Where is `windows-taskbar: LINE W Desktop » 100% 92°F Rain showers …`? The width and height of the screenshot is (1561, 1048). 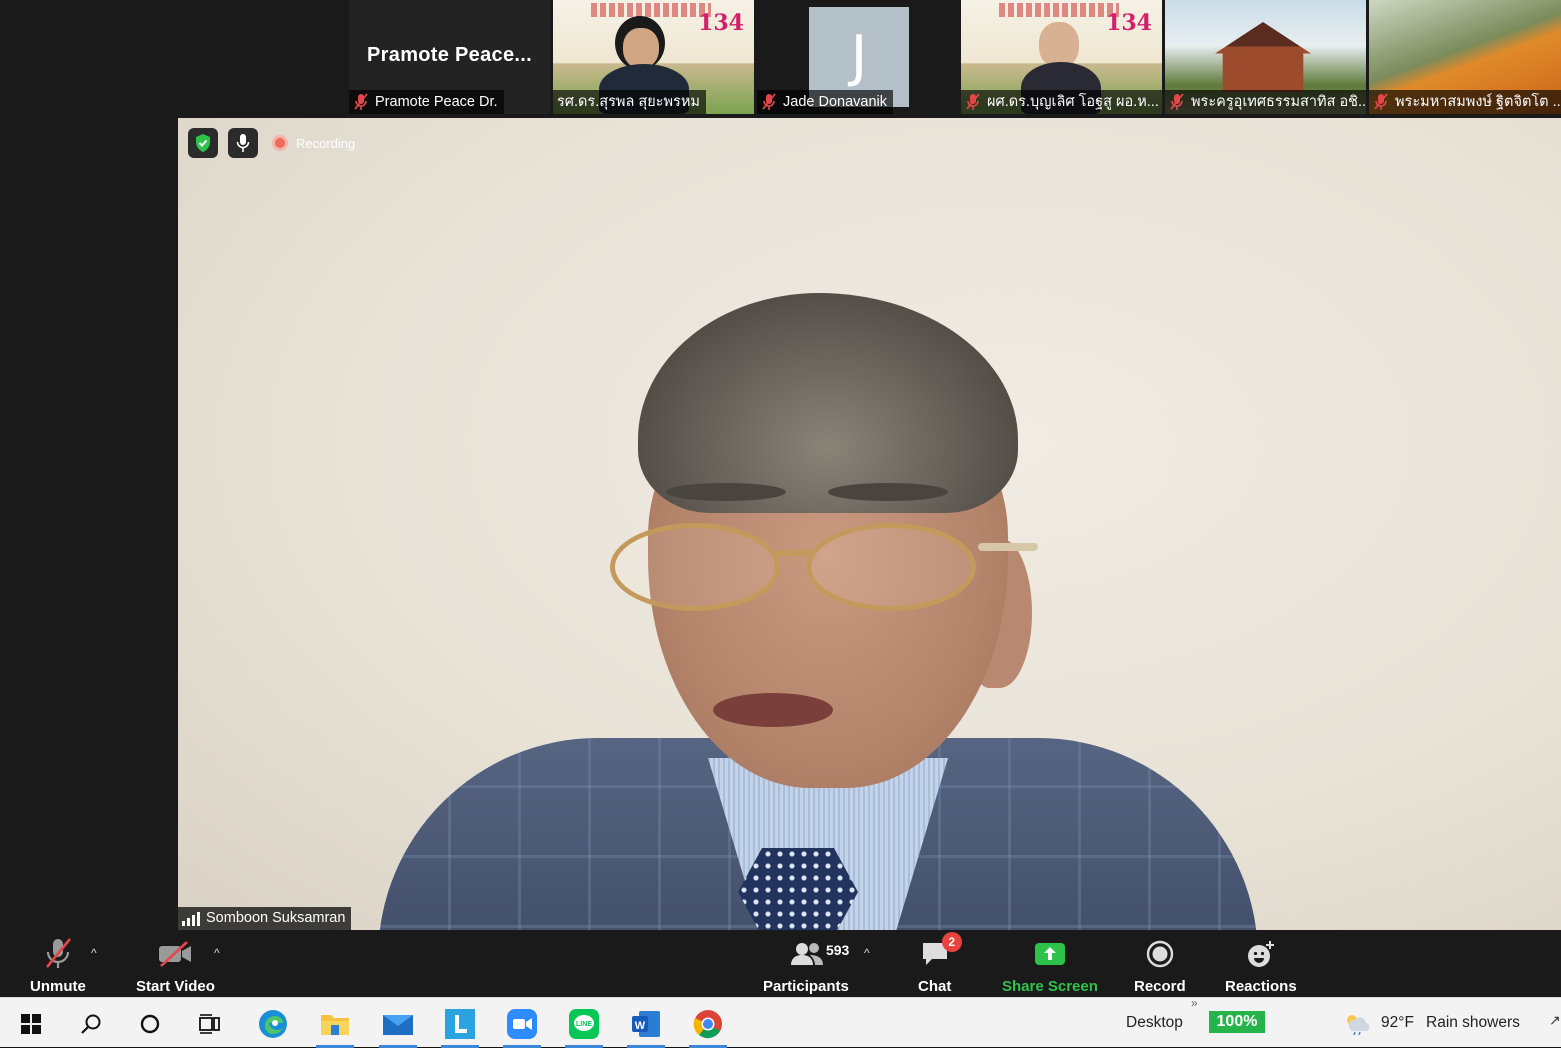
windows-taskbar: LINE W Desktop » 100% 92°F Rain showers … is located at coordinates (780, 1022).